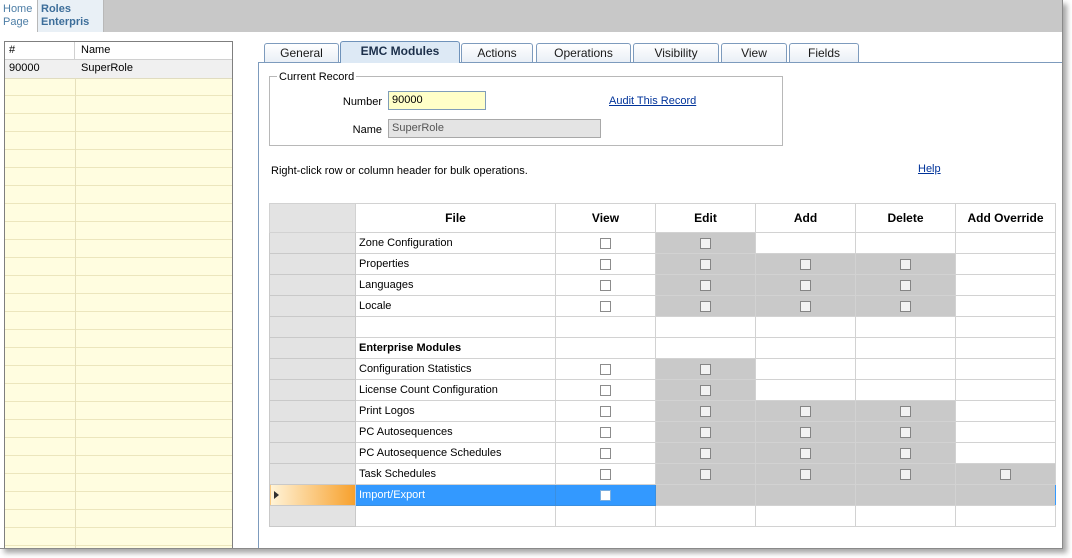 Image resolution: width=1072 pixels, height=558 pixels. What do you see at coordinates (455, 390) in the screenshot?
I see `file-cell: License Count Configuration` at bounding box center [455, 390].